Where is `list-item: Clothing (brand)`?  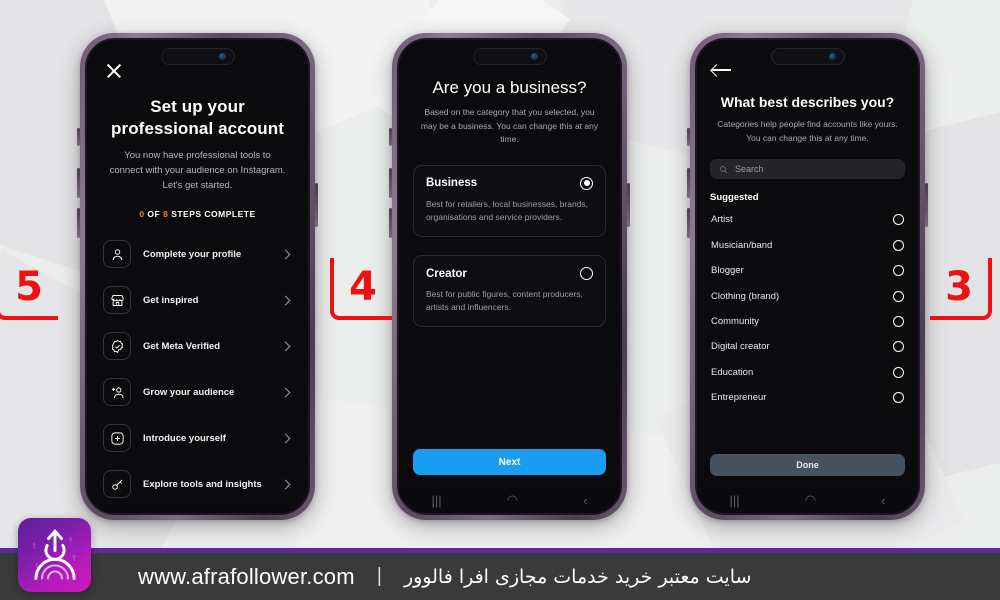
list-item: Clothing (brand) is located at coordinates (807, 295).